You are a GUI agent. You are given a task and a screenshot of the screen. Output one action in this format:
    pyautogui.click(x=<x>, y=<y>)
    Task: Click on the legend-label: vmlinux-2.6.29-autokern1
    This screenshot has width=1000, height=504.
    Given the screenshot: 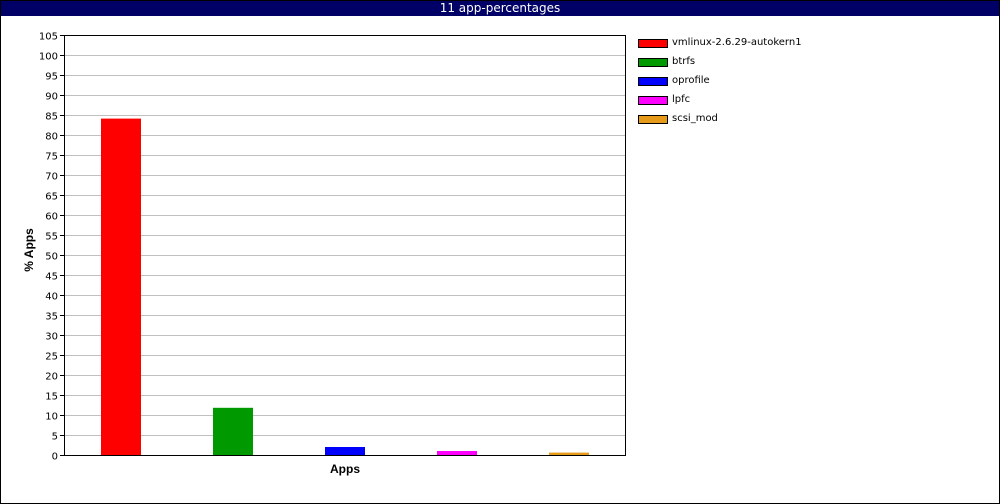 What is the action you would take?
    pyautogui.click(x=737, y=42)
    